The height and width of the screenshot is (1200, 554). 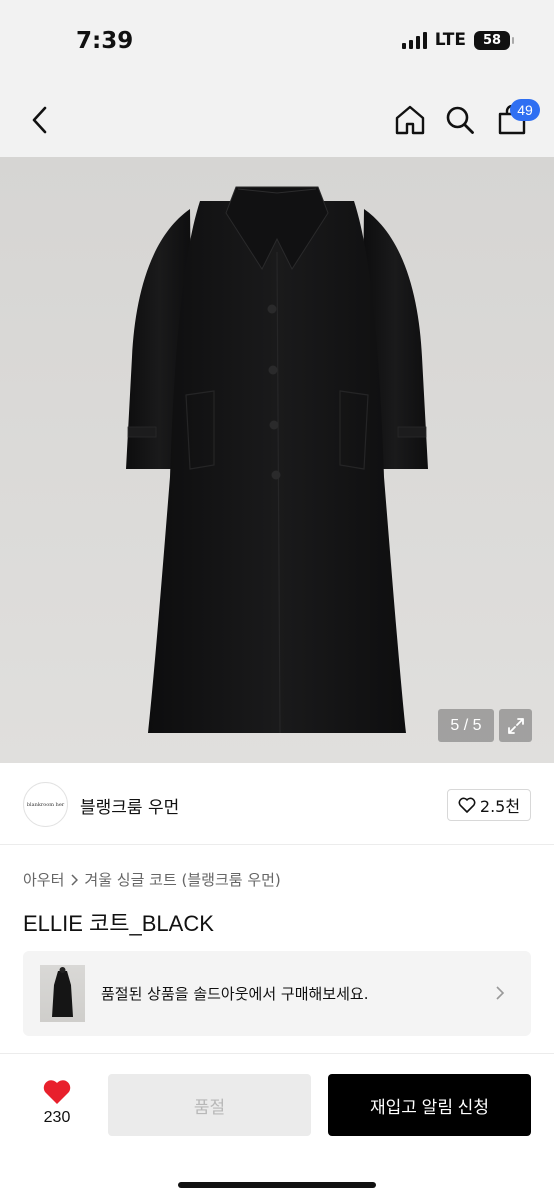 I want to click on brand-logo: blankroom her, so click(x=45, y=804).